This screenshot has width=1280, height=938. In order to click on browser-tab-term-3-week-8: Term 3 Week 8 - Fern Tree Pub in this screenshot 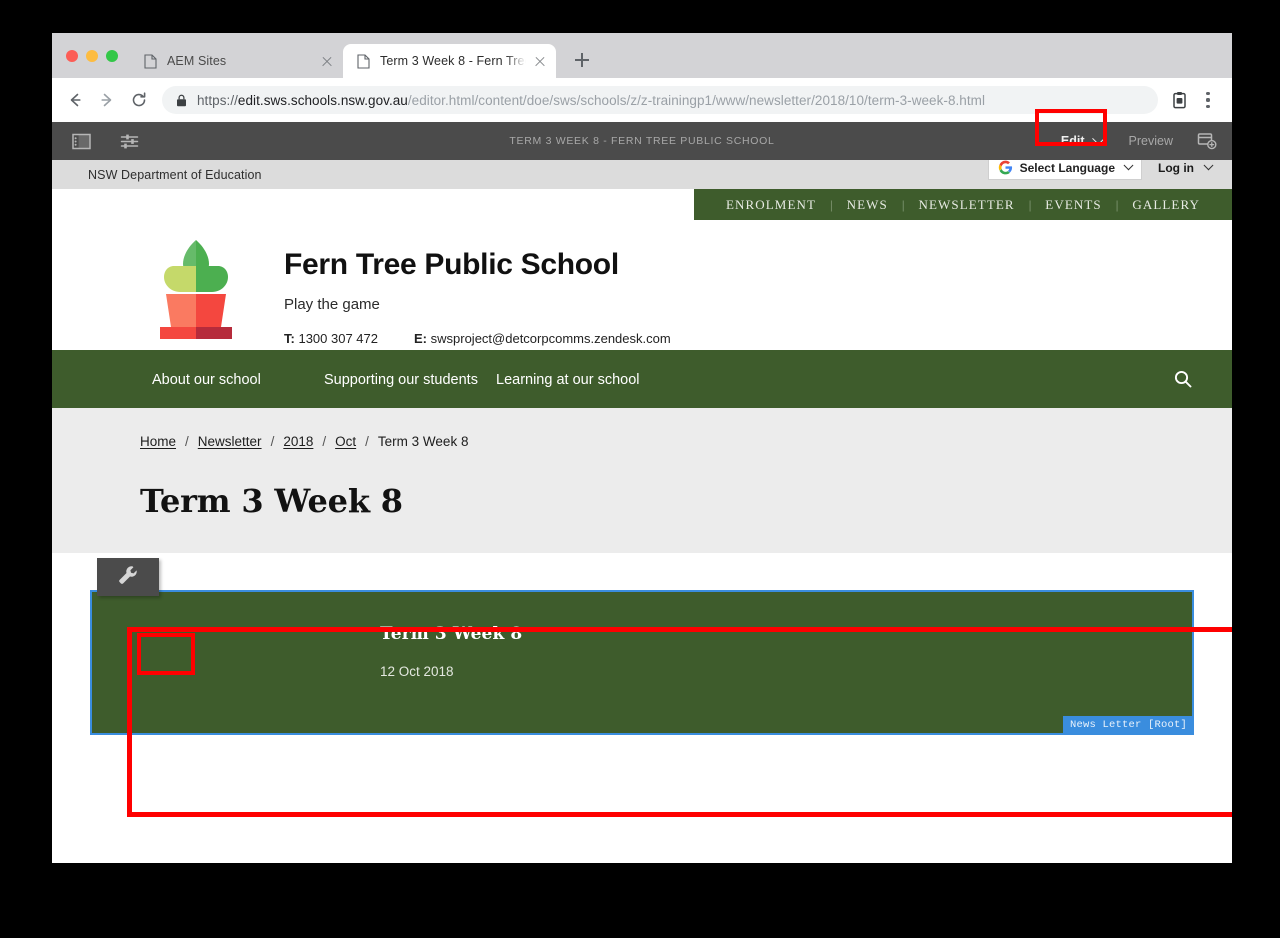, I will do `click(449, 61)`.